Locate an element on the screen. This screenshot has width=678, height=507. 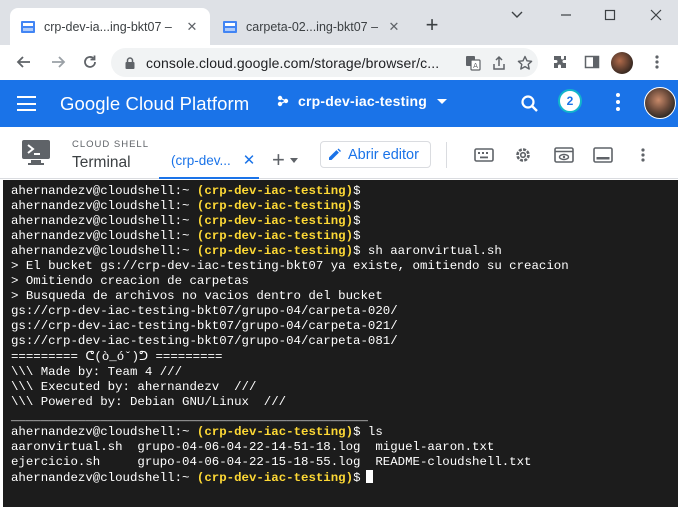
prompt-command: sh aaronvirtual.sh is located at coordinates (431, 251).